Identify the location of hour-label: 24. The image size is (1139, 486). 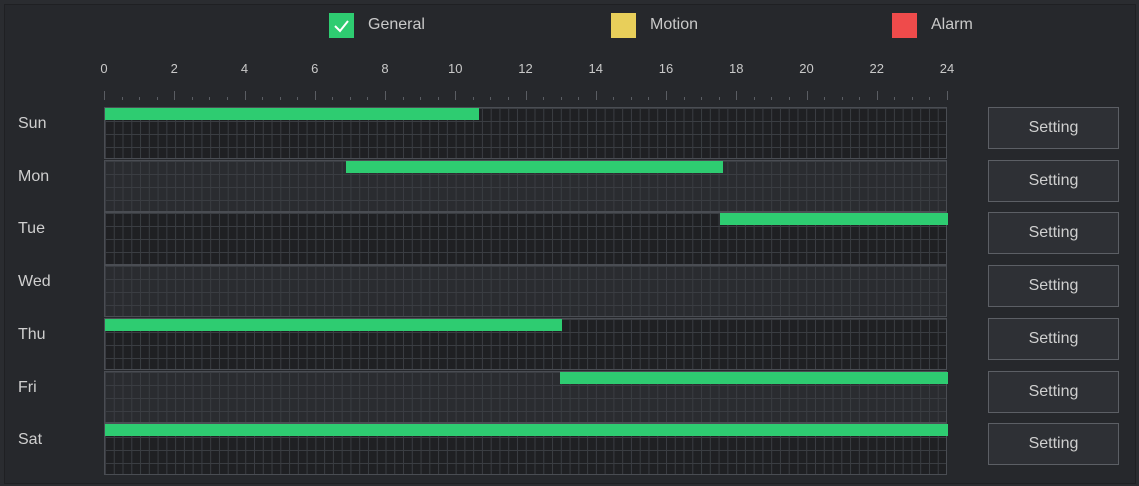
(947, 68).